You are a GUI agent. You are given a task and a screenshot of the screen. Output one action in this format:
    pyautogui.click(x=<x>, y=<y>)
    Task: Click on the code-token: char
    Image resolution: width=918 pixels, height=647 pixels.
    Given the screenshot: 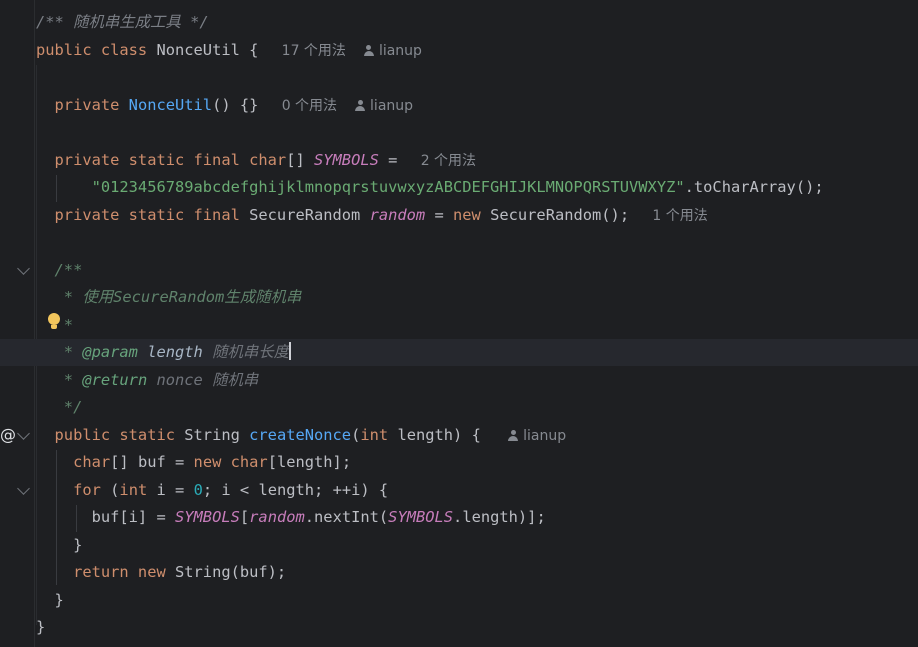 What is the action you would take?
    pyautogui.click(x=73, y=462)
    